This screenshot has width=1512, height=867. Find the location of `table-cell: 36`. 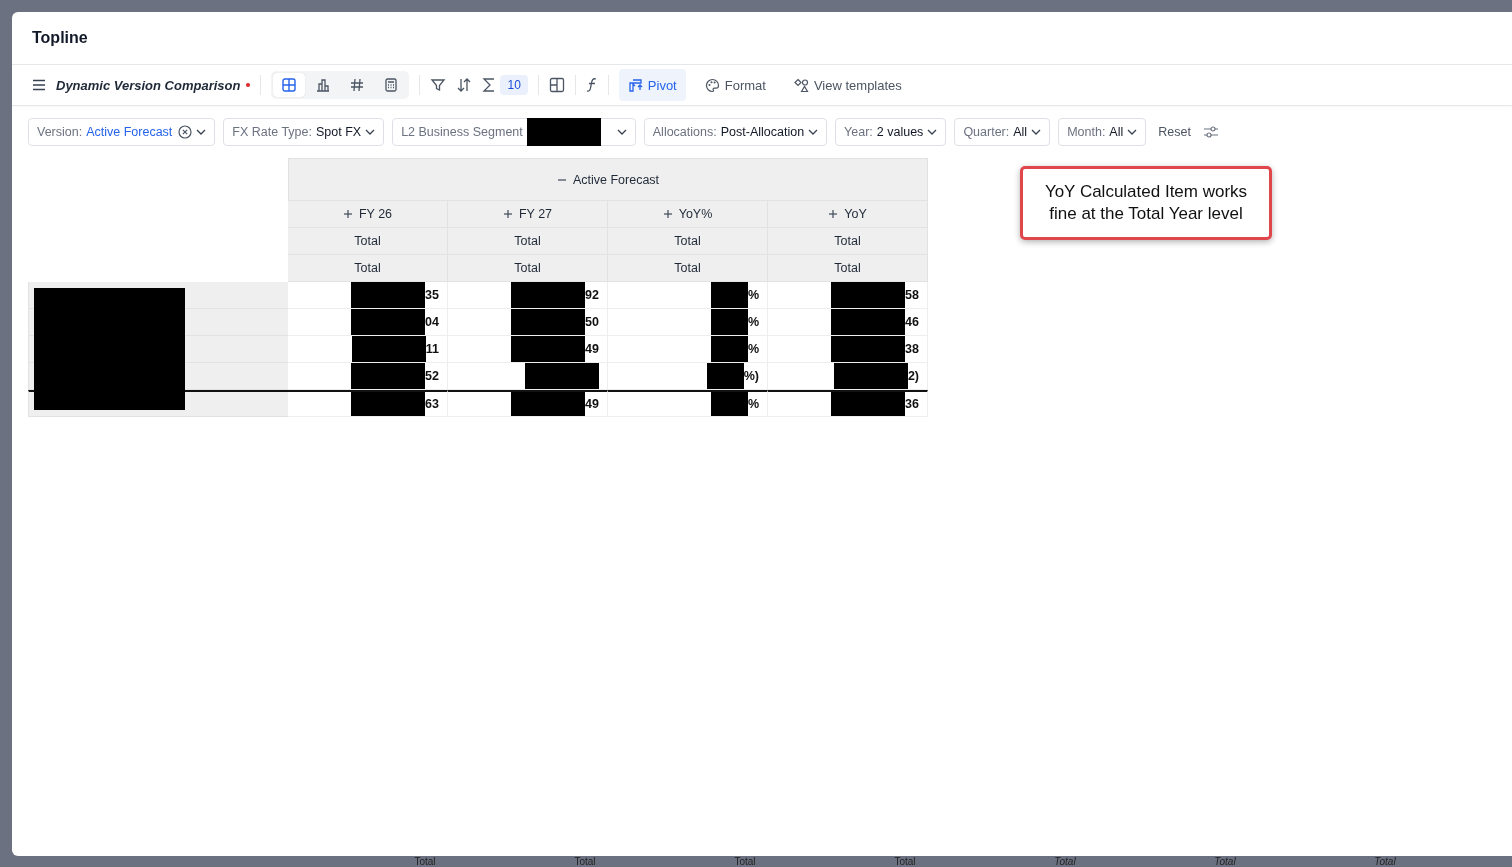

table-cell: 36 is located at coordinates (912, 404).